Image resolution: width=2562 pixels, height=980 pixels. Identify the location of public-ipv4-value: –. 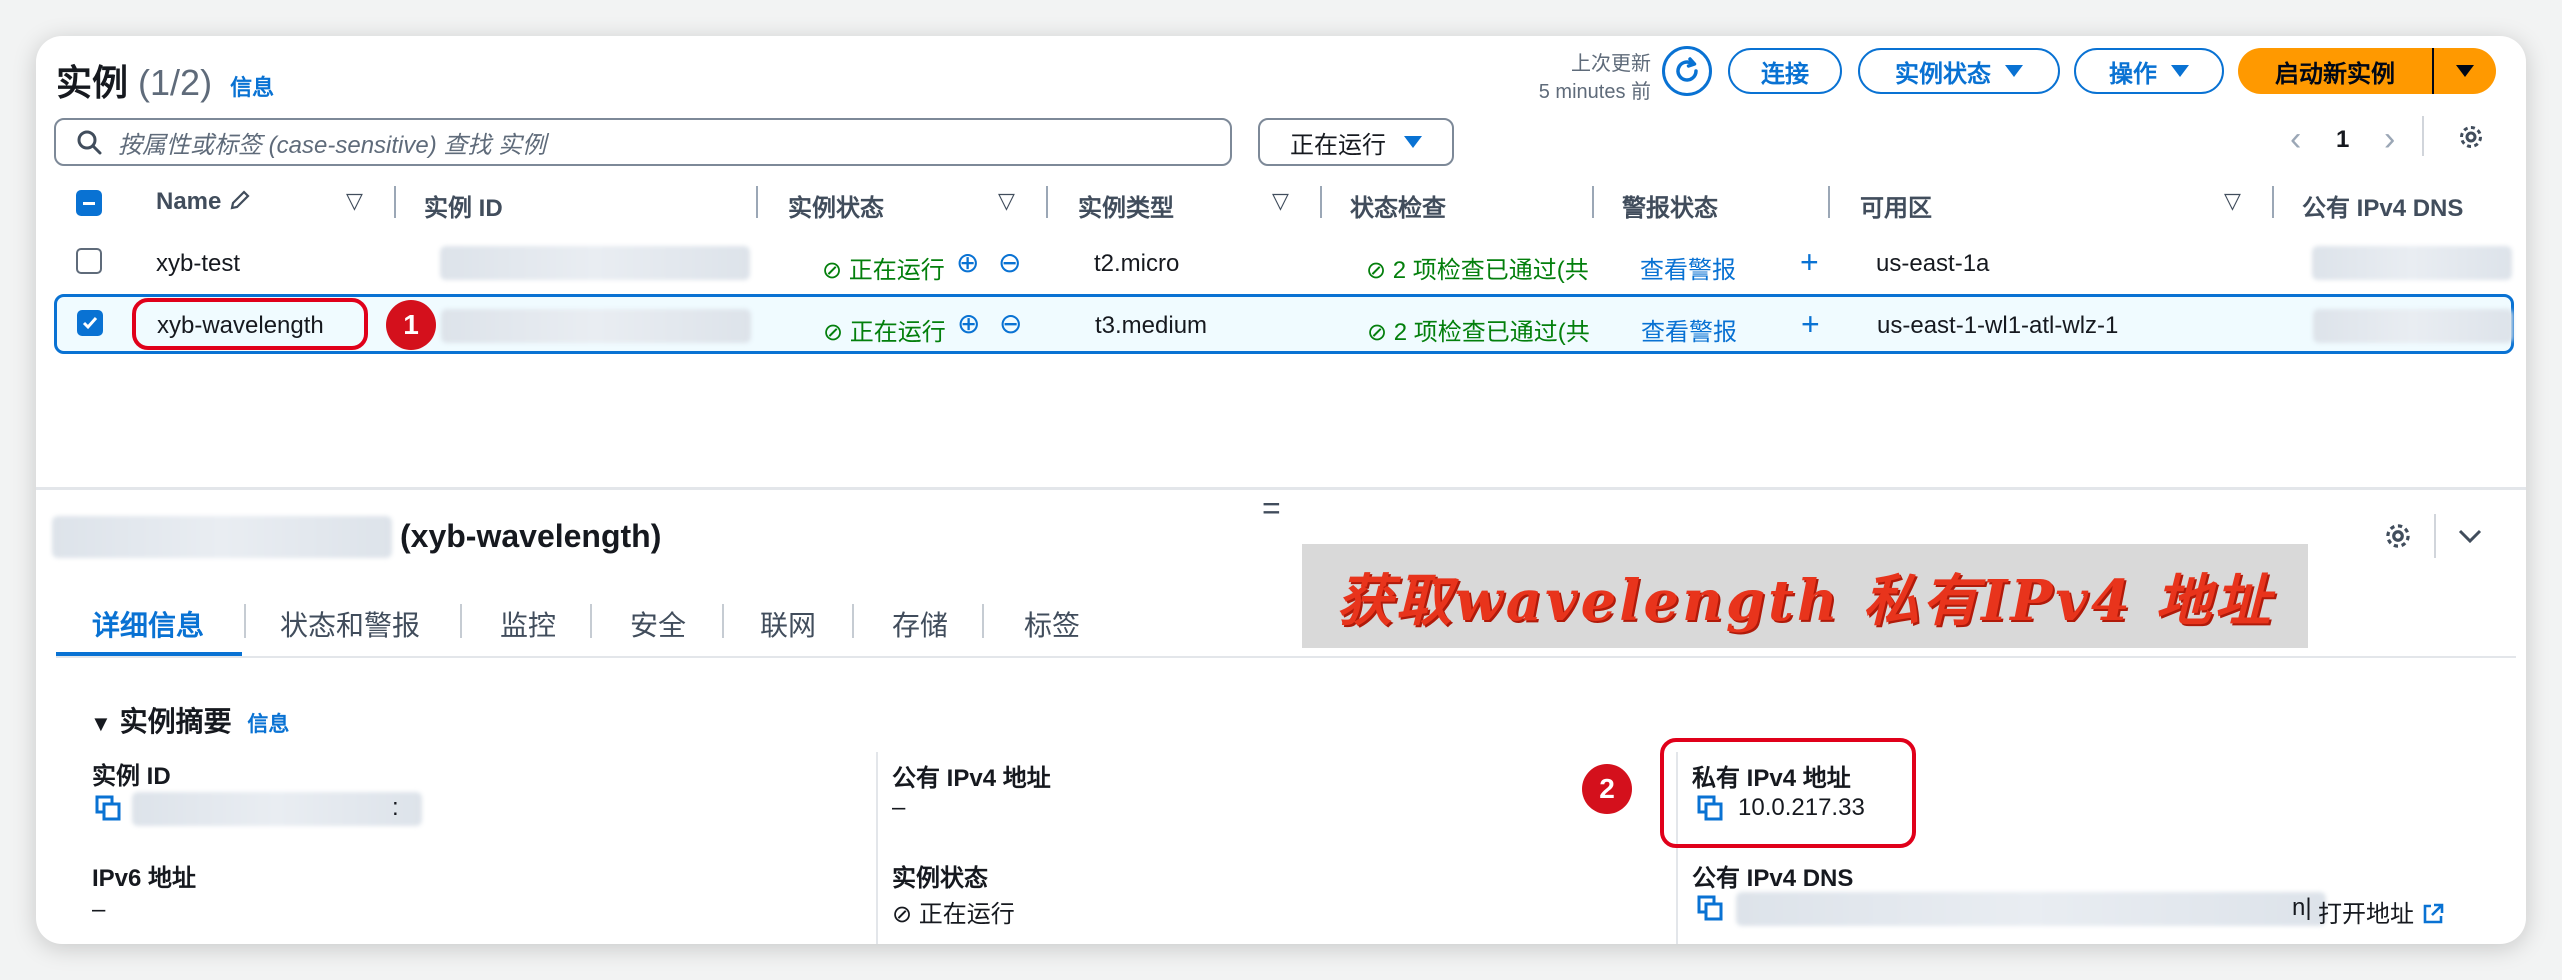
(899, 807).